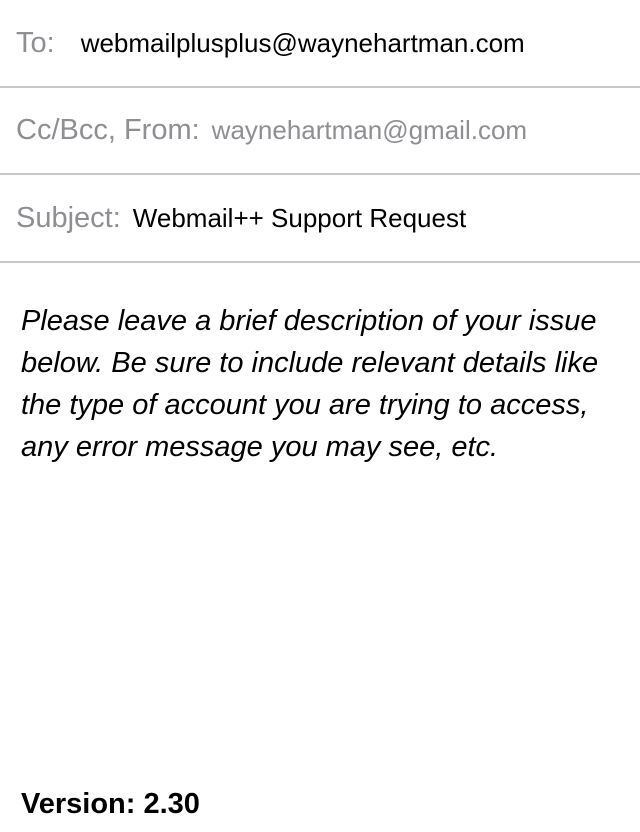  I want to click on version-label: Version: 2.30, so click(110, 804).